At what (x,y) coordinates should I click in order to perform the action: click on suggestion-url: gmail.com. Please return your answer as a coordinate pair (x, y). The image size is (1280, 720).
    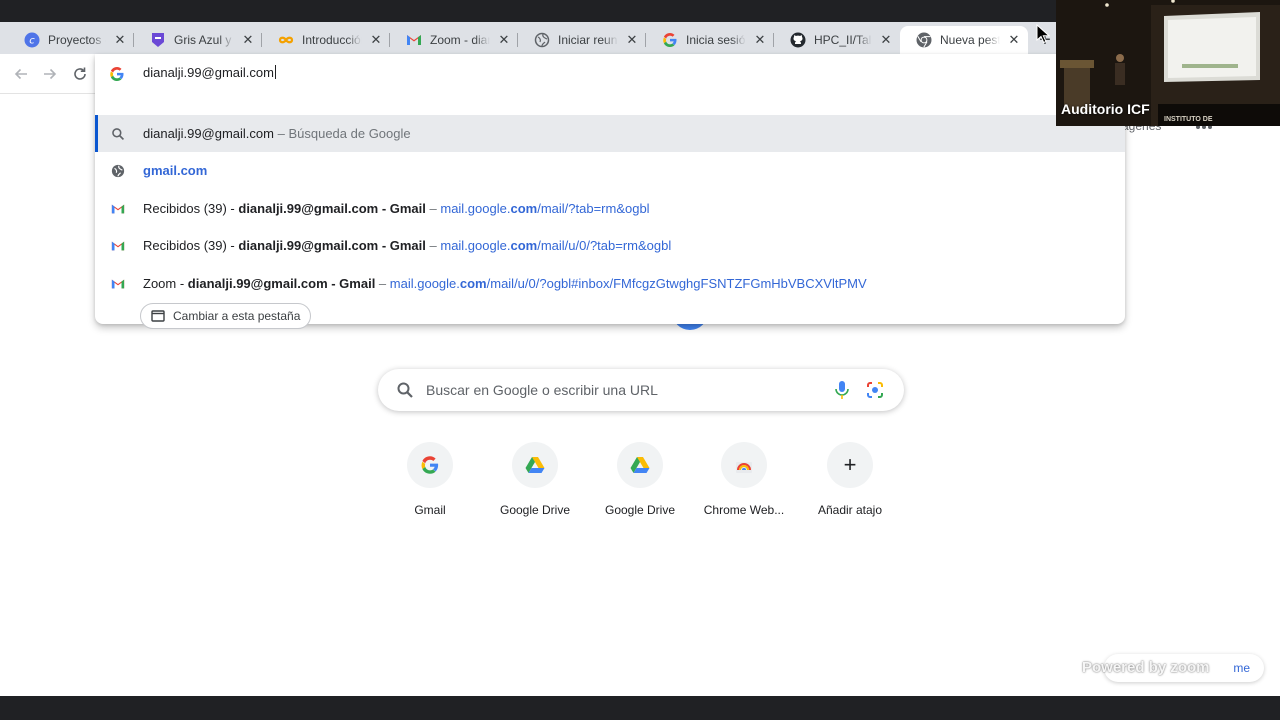
    Looking at the image, I should click on (175, 170).